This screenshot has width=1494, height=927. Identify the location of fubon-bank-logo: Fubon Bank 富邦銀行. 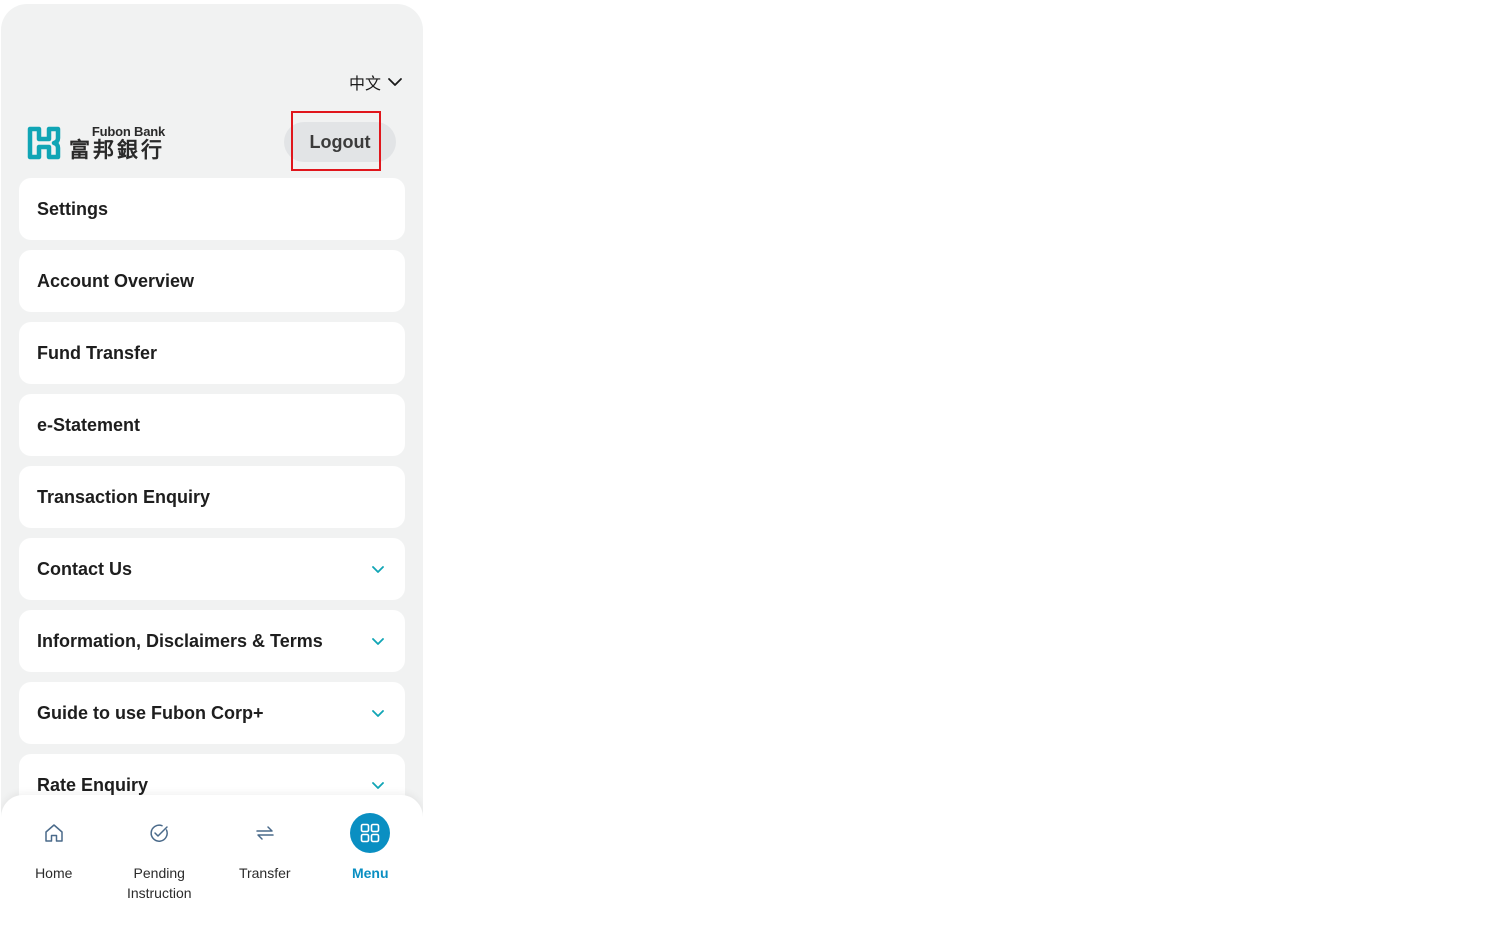
(96, 143).